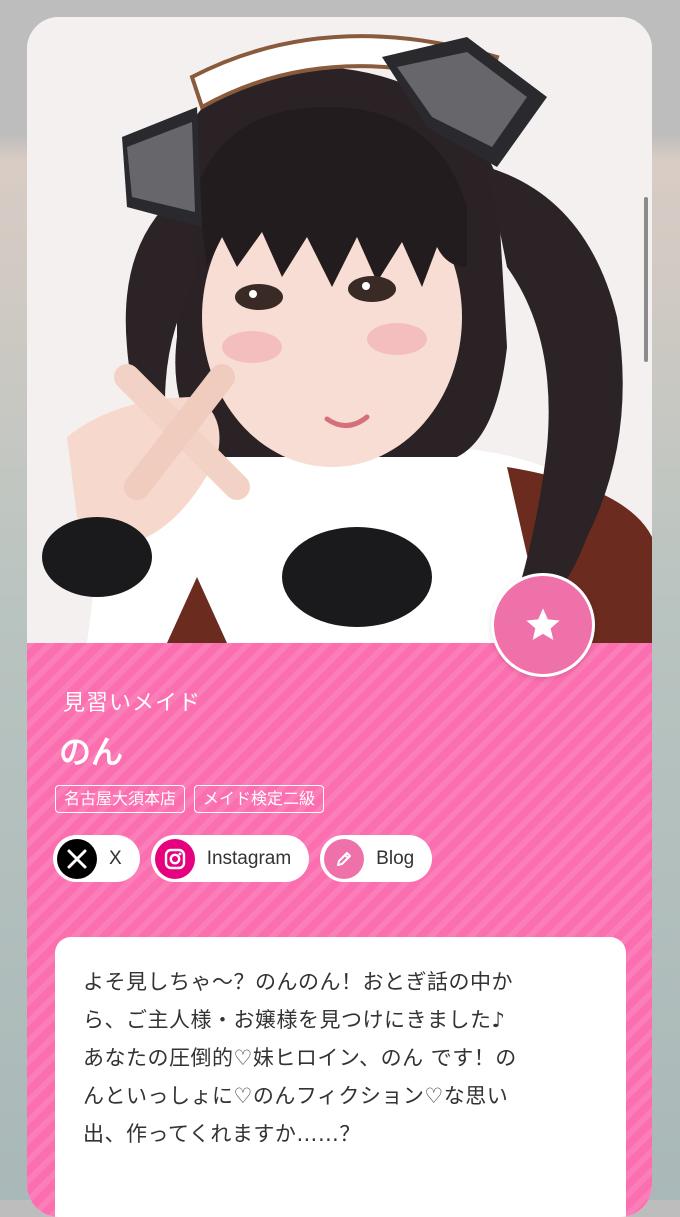 The image size is (680, 1217). What do you see at coordinates (77, 858) in the screenshot?
I see `x-logo-icon` at bounding box center [77, 858].